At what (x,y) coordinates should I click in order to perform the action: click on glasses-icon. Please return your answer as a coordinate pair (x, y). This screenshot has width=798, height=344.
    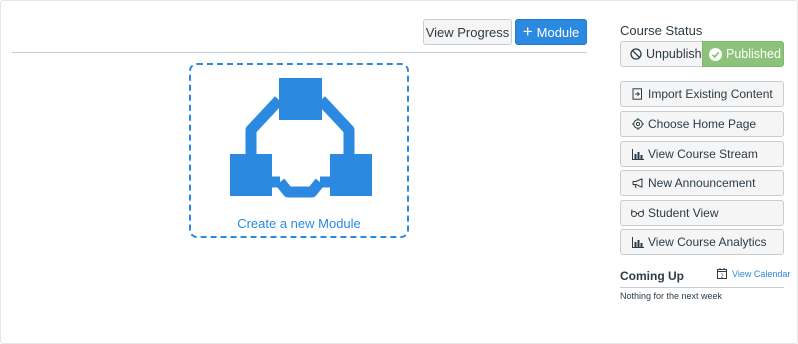
    Looking at the image, I should click on (637, 213).